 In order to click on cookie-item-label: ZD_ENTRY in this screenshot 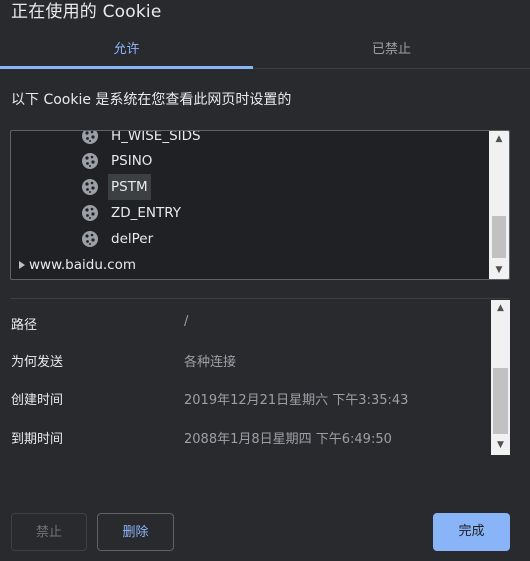, I will do `click(146, 213)`.